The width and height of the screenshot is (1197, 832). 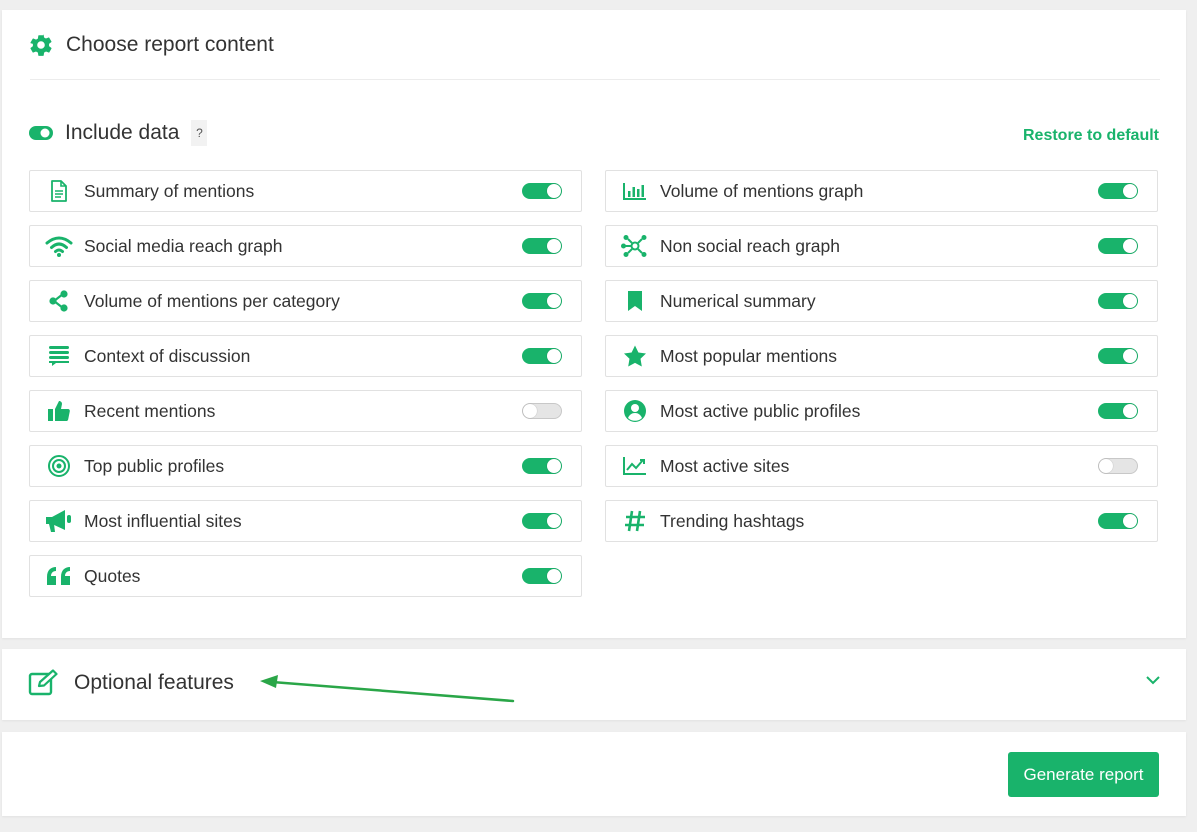 What do you see at coordinates (881, 411) in the screenshot?
I see `option-row: Most active public profiles` at bounding box center [881, 411].